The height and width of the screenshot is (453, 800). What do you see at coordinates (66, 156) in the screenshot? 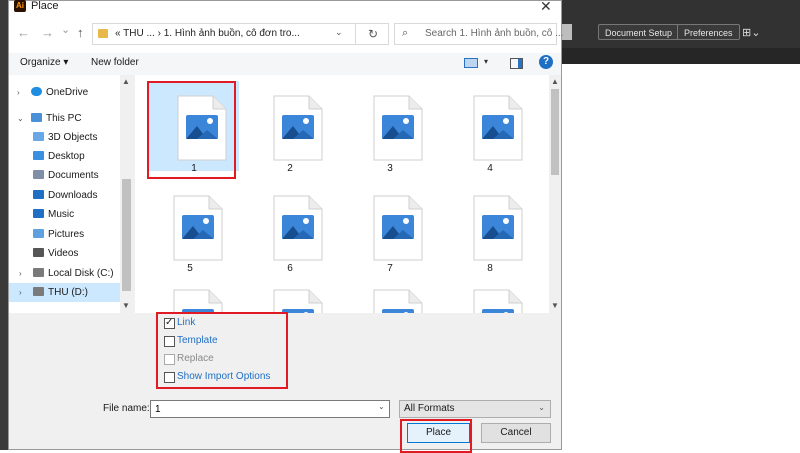
I see `sidebar-item-label: Desktop` at bounding box center [66, 156].